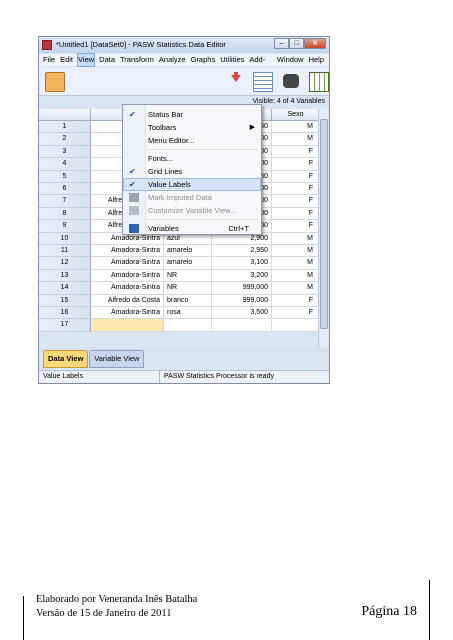  What do you see at coordinates (65, 201) in the screenshot?
I see `row-number: 7` at bounding box center [65, 201].